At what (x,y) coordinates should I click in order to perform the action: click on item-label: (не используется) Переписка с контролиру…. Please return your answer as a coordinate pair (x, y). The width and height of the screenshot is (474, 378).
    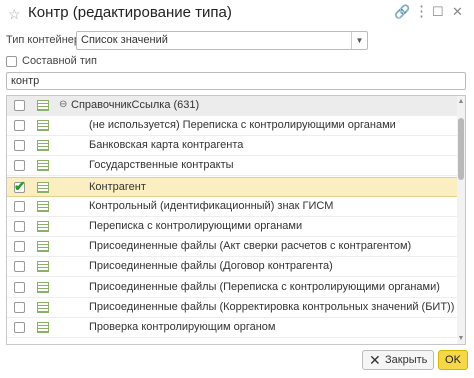
    Looking at the image, I should click on (242, 125).